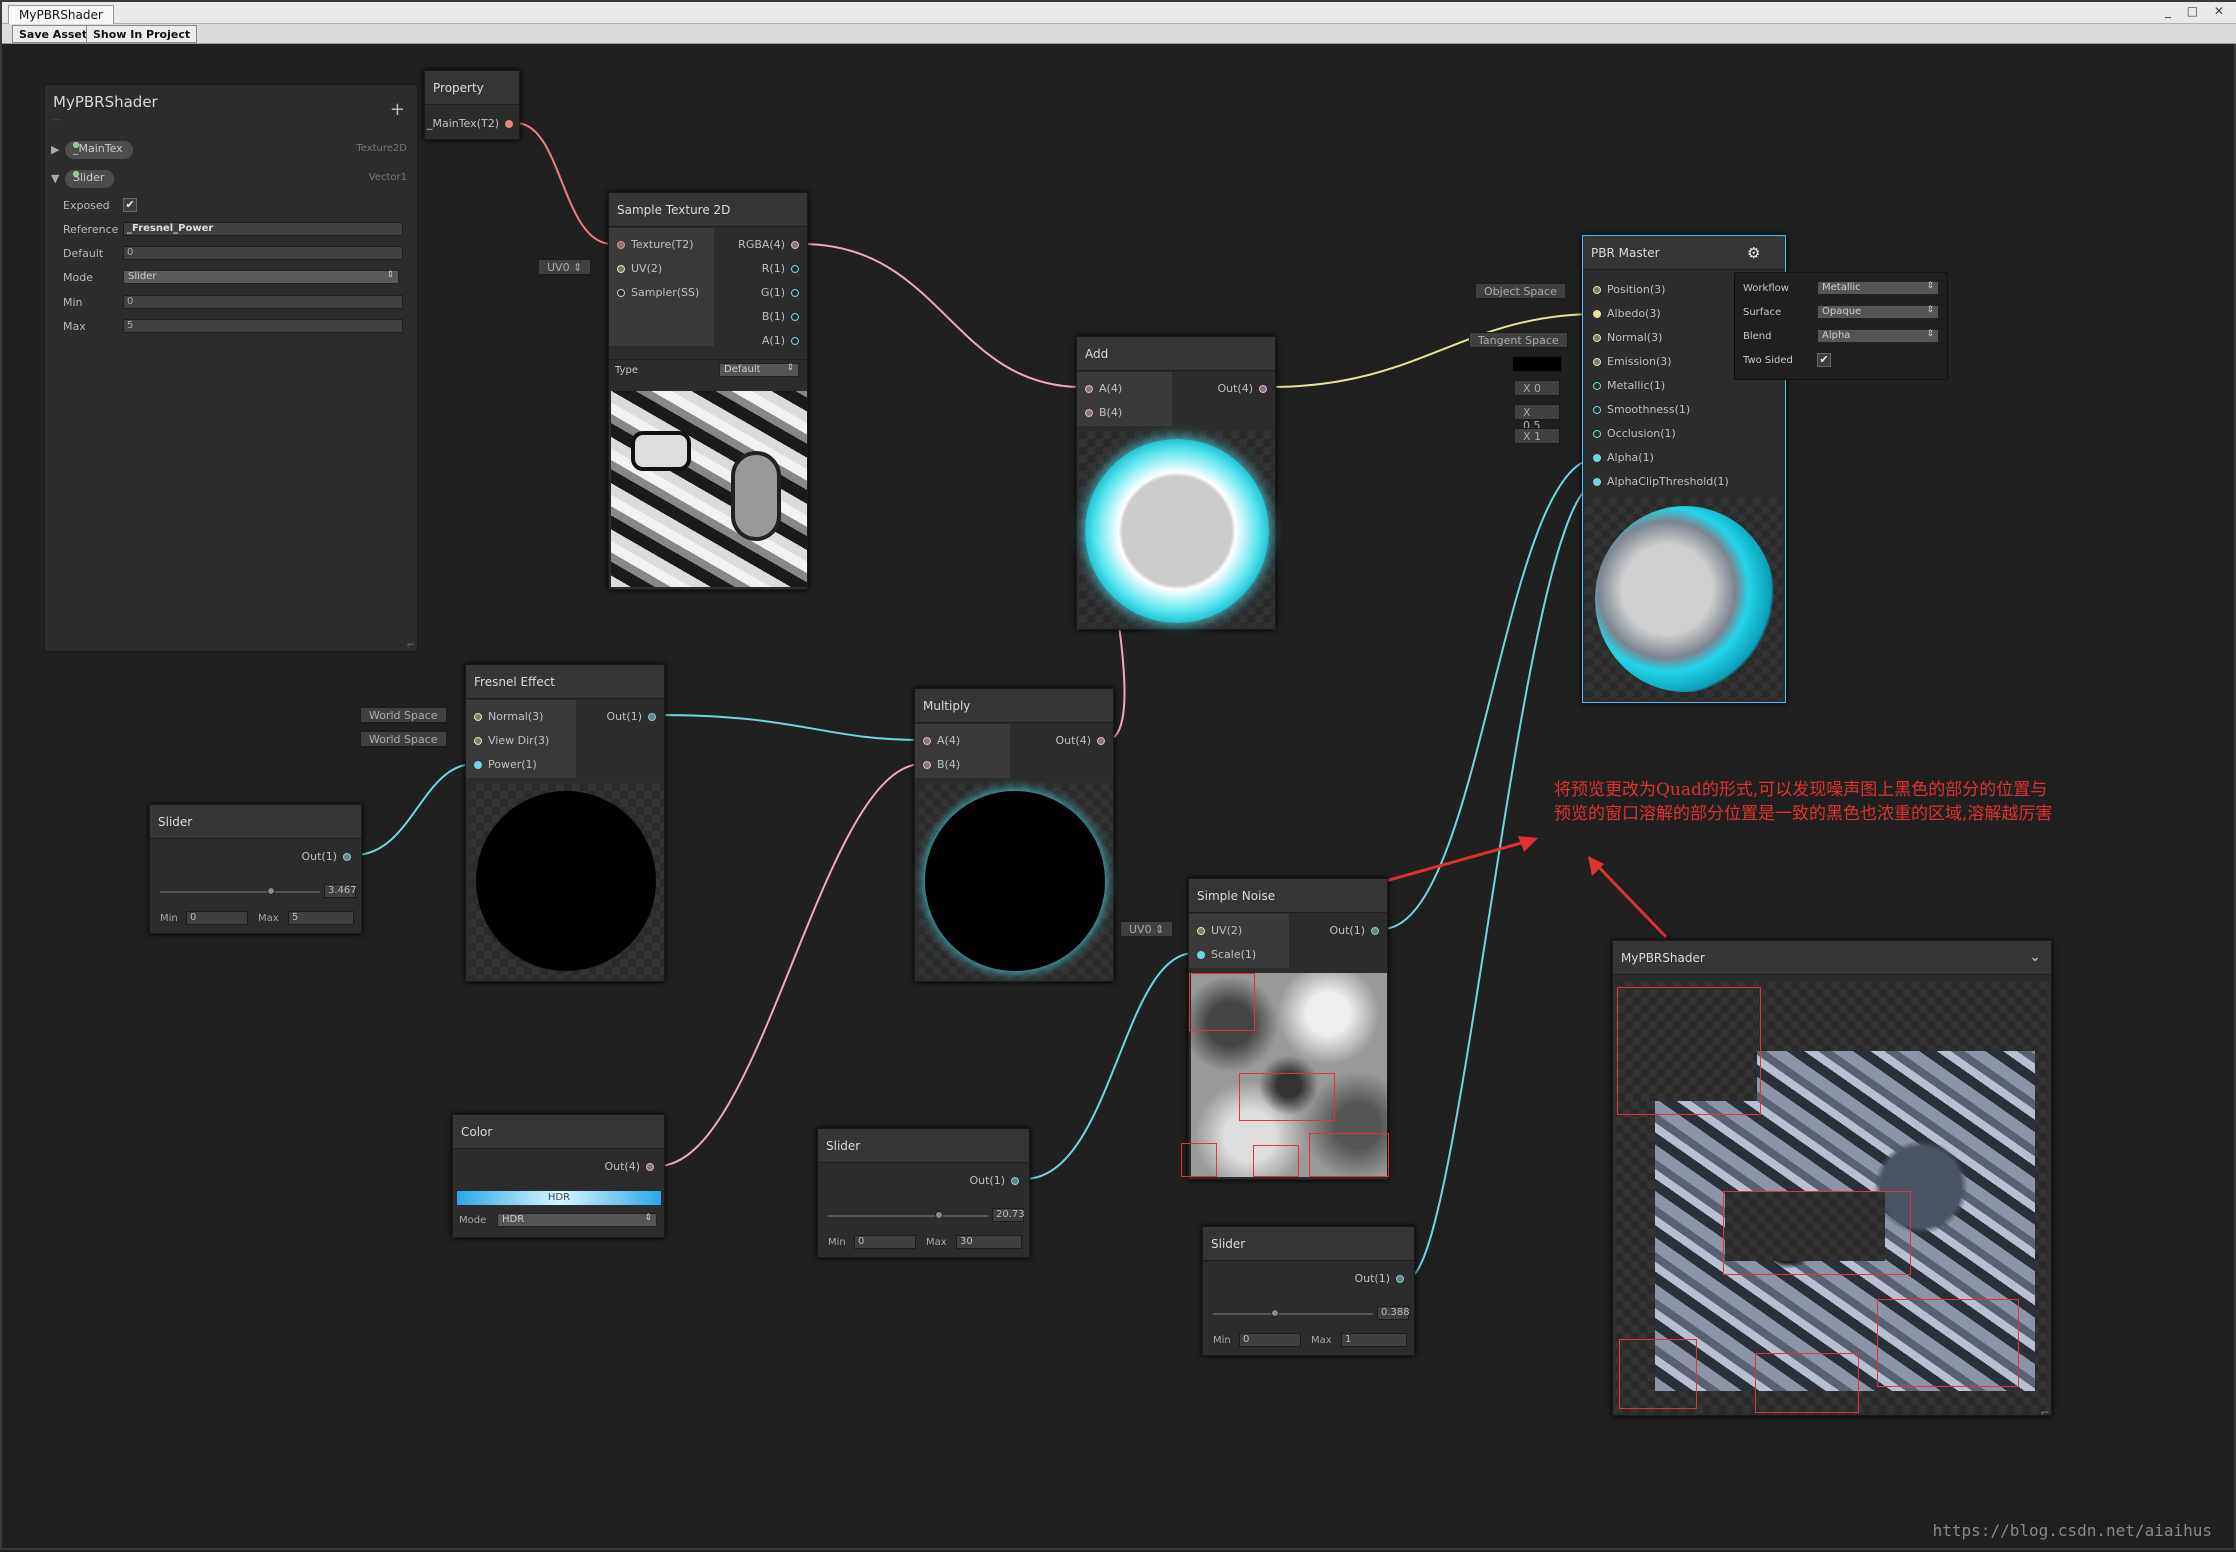  I want to click on input-port-viewdir: View Dir(3), so click(511, 740).